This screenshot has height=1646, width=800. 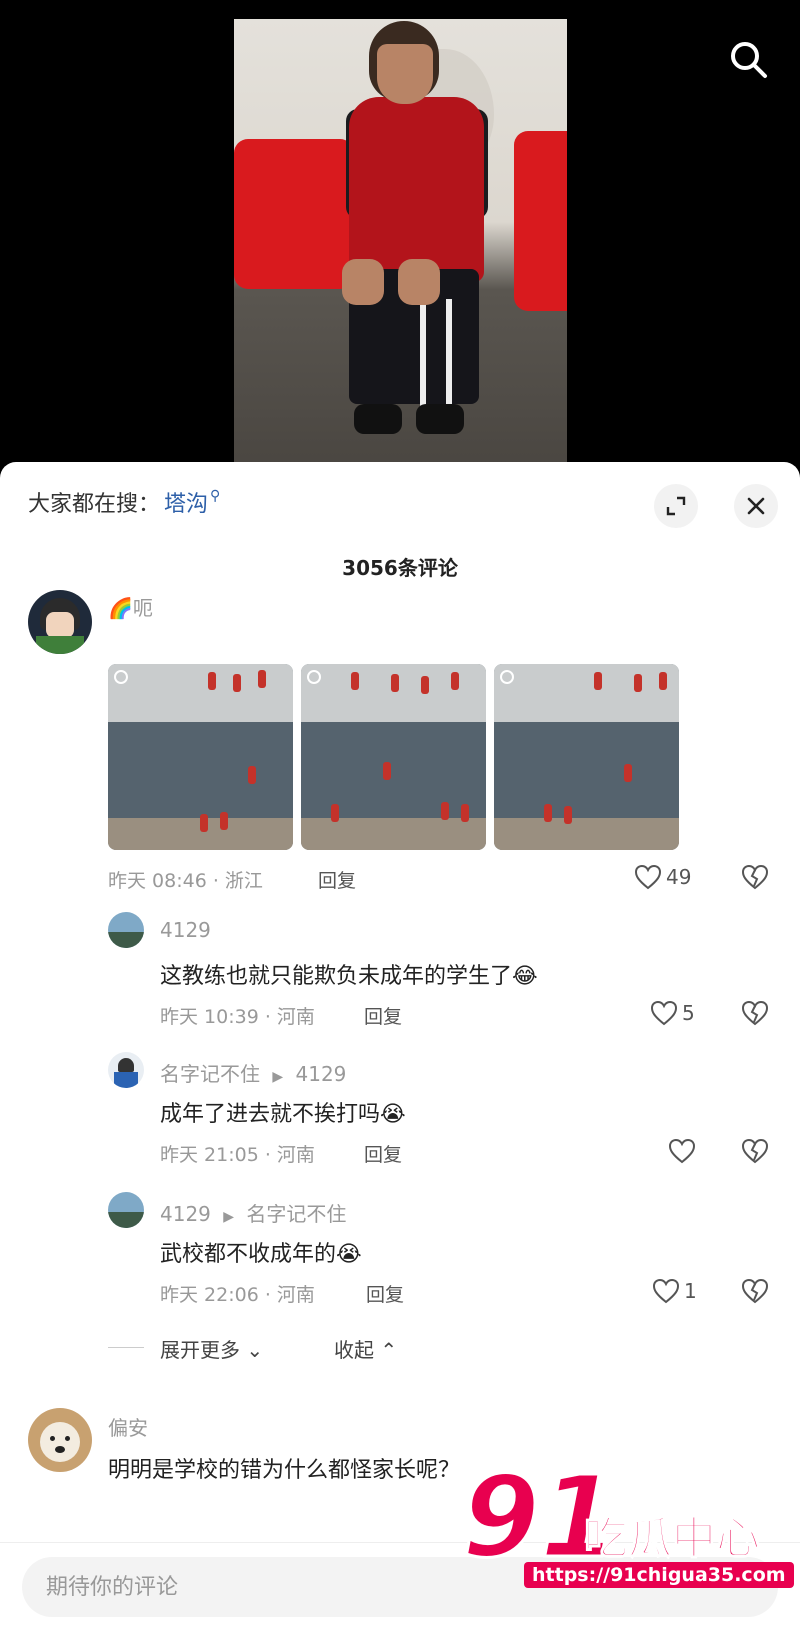 I want to click on expand-divider, so click(x=126, y=1347).